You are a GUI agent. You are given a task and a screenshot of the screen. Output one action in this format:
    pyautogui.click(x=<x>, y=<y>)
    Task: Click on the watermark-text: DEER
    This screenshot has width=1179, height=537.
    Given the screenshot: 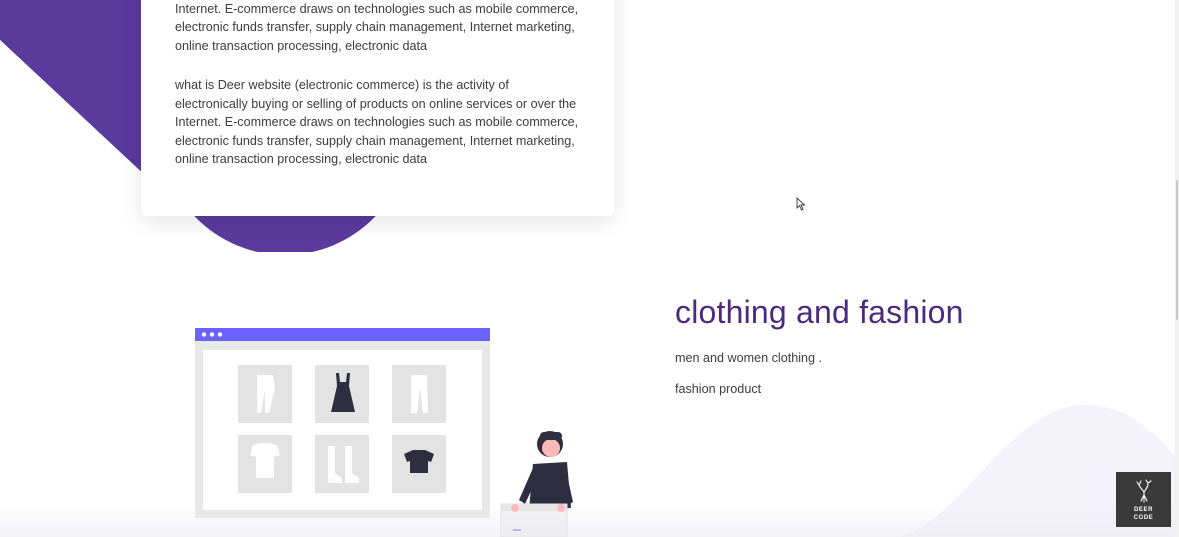 What is the action you would take?
    pyautogui.click(x=1143, y=510)
    